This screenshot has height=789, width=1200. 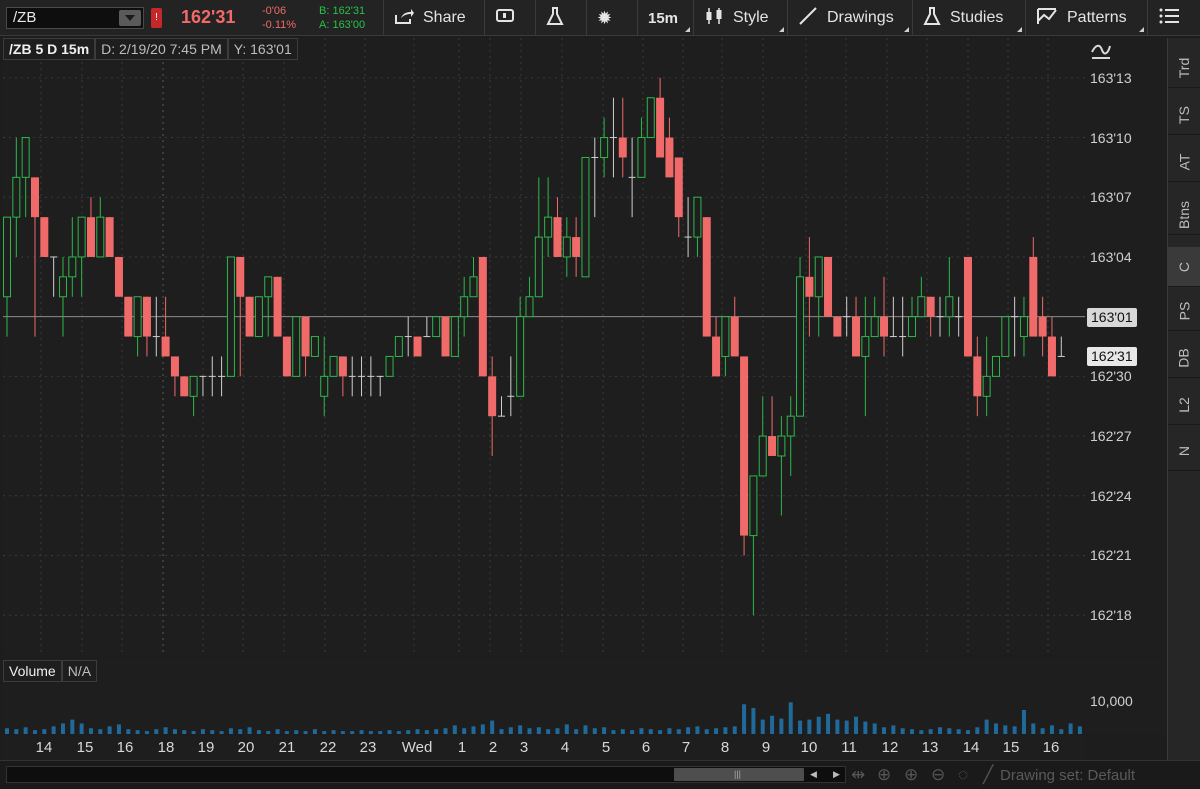 I want to click on chevron-down-icon, so click(x=130, y=18).